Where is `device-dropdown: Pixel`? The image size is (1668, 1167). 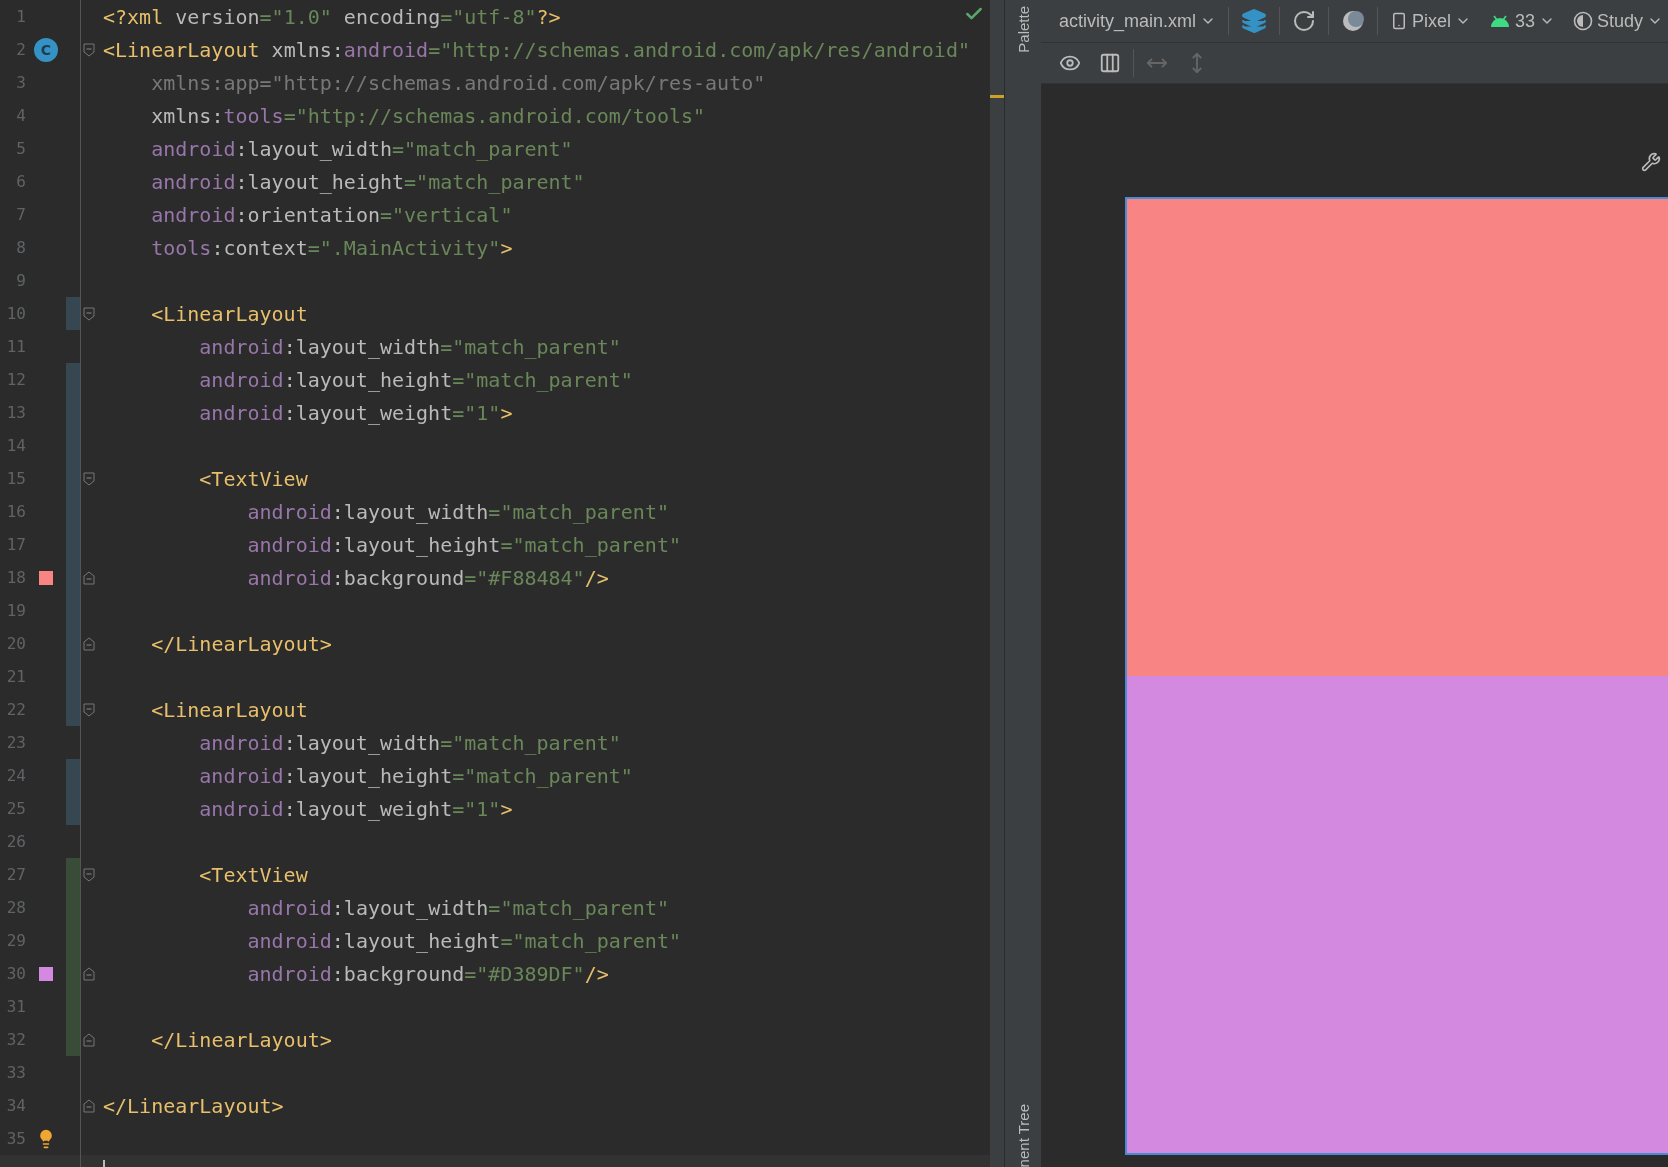 device-dropdown: Pixel is located at coordinates (1431, 21).